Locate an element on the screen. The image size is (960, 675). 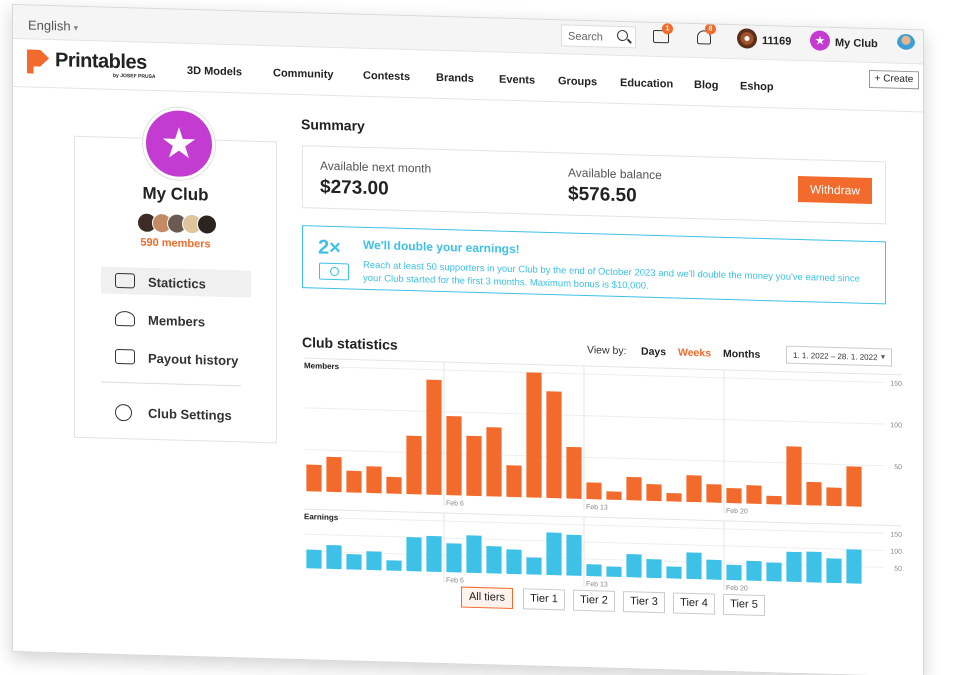
chevron-down-icon: ▾ is located at coordinates (882, 357).